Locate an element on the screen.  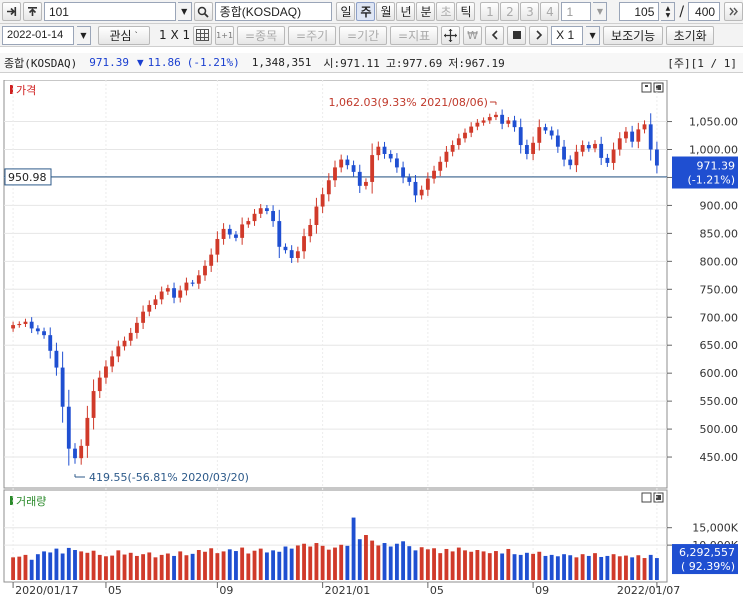
price-tick-label: 600.00 is located at coordinates (719, 373).